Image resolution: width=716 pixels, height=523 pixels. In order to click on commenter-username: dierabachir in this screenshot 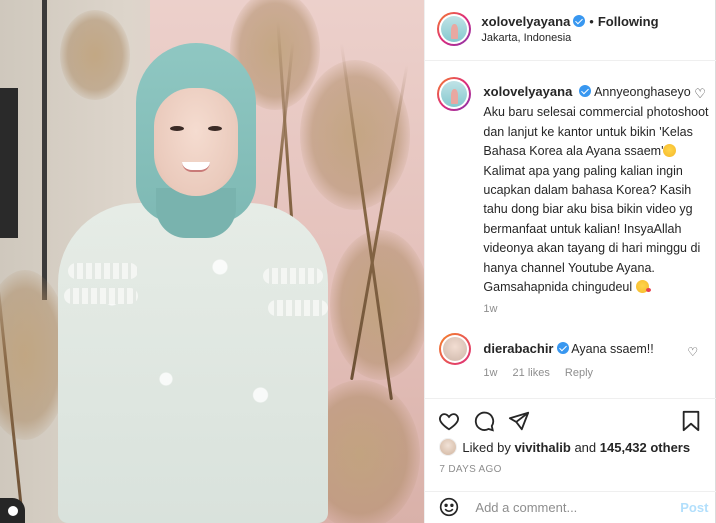, I will do `click(518, 348)`.